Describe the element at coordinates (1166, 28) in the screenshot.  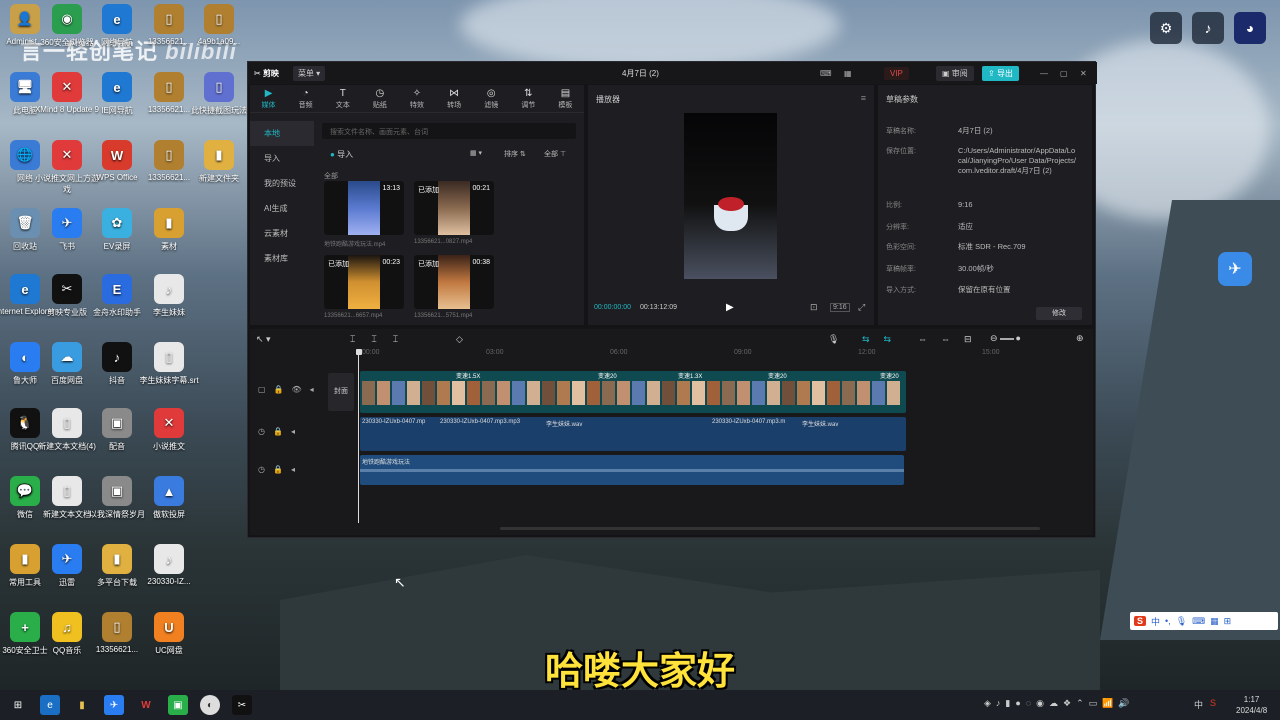
I see `settings-icon: ⚙` at that location.